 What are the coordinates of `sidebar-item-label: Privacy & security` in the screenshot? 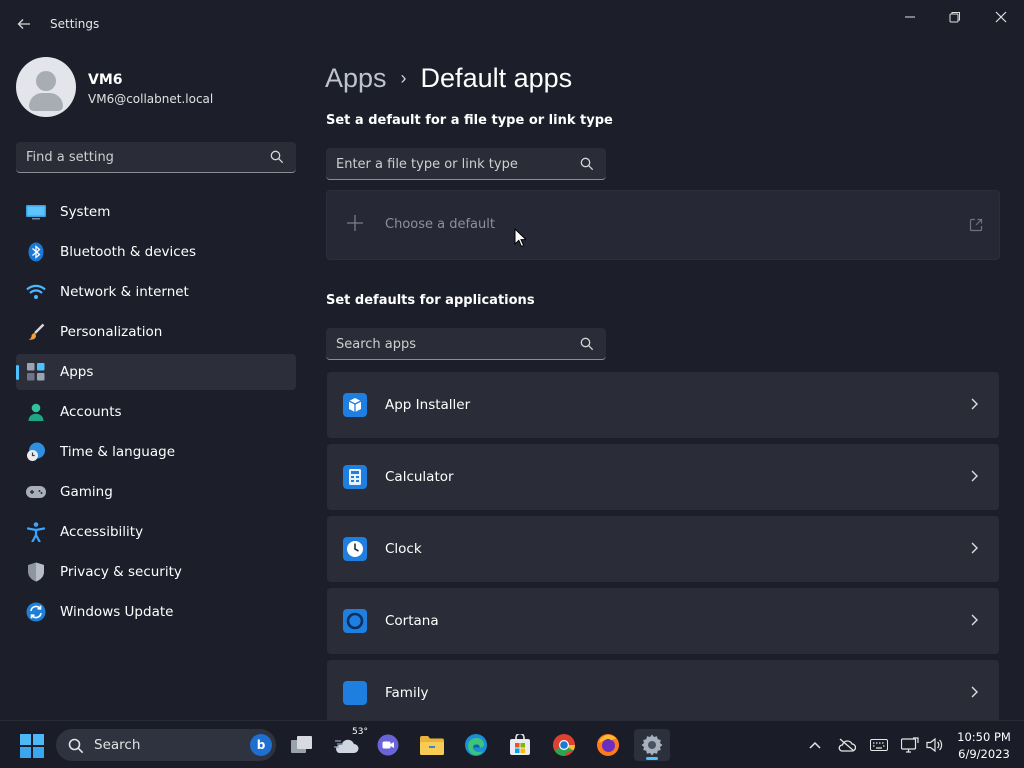 It's located at (121, 572).